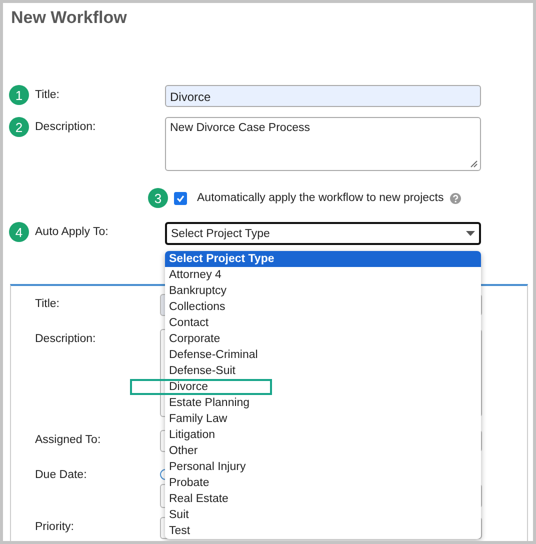 The width and height of the screenshot is (536, 544). Describe the element at coordinates (323, 467) in the screenshot. I see `dropdown-option: Personal Injury` at that location.